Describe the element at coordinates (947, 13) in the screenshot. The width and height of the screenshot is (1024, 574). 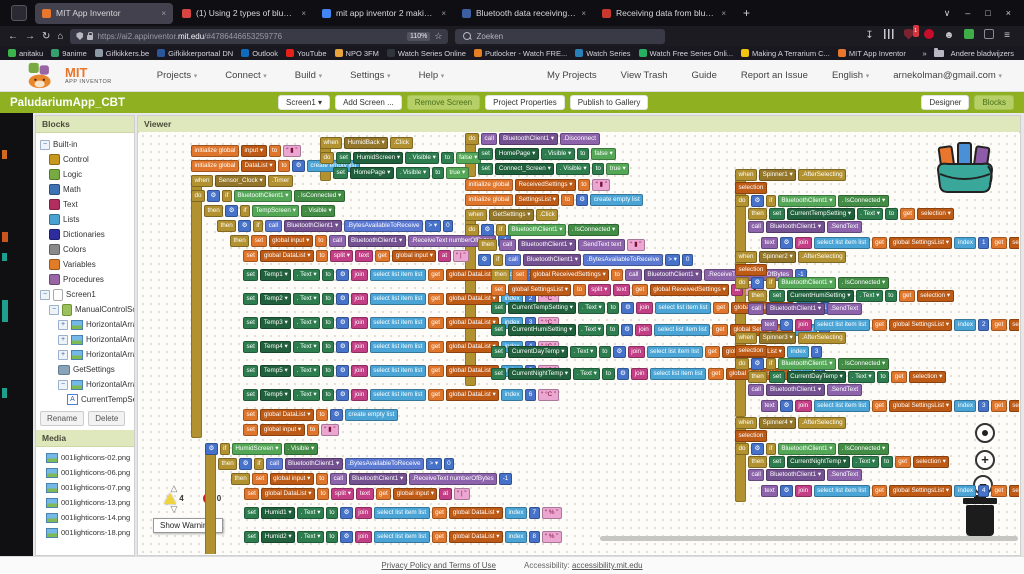
I see `list-tabs-icon: ∨` at that location.